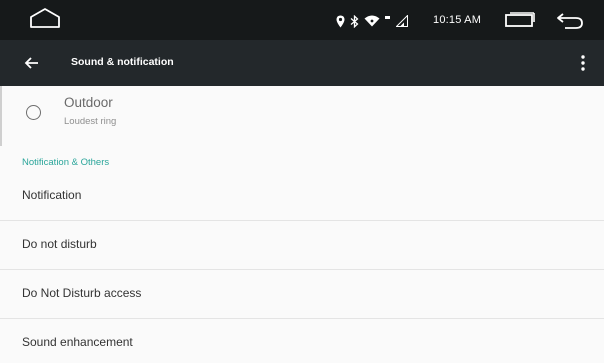 Image resolution: width=604 pixels, height=363 pixels. What do you see at coordinates (302, 341) in the screenshot?
I see `list-item-sound-enhancement: Sound enhancement` at bounding box center [302, 341].